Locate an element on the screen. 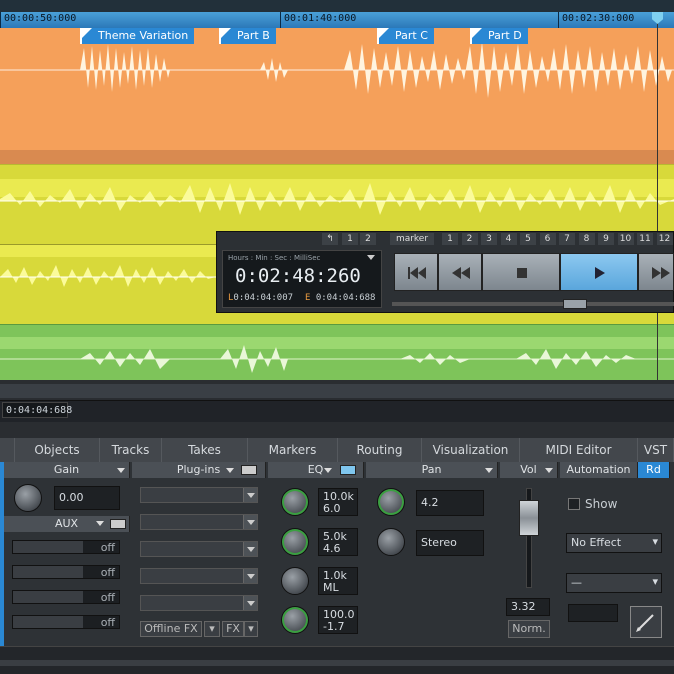 The height and width of the screenshot is (674, 674). left-time: 0:04:04:007 is located at coordinates (263, 298).